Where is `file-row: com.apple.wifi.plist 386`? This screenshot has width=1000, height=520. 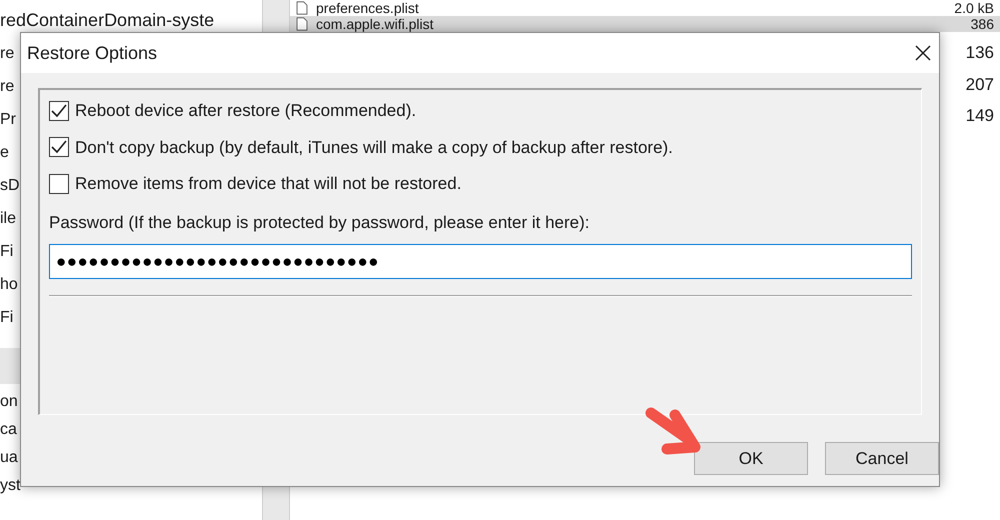 file-row: com.apple.wifi.plist 386 is located at coordinates (645, 24).